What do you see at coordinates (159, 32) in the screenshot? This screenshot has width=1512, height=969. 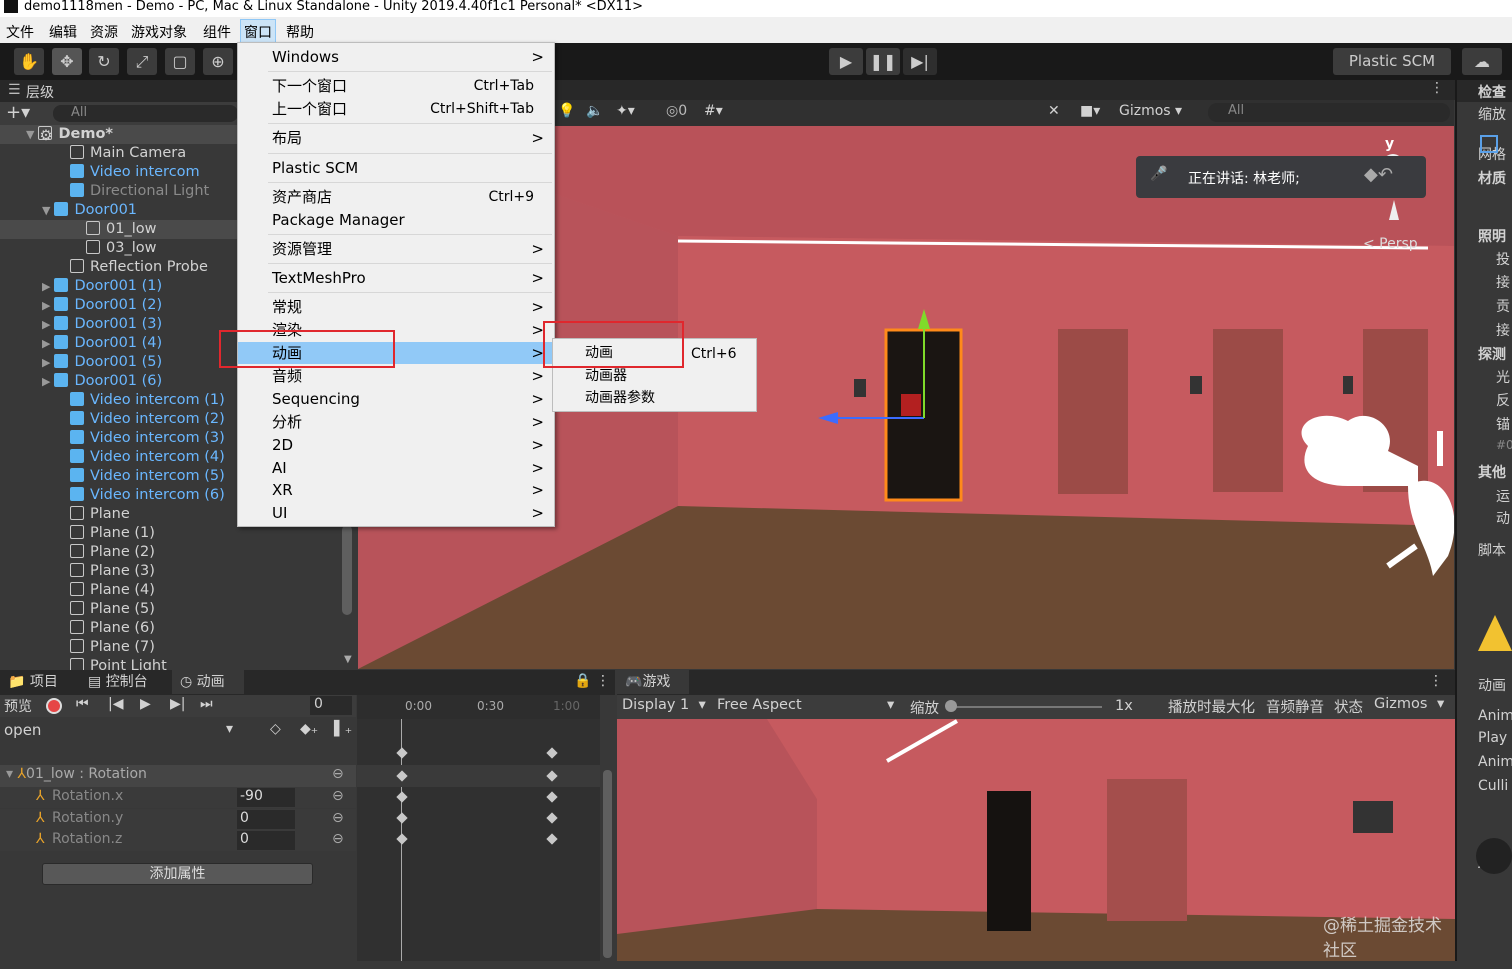 I see `menu-gameobject: 游戏对象` at bounding box center [159, 32].